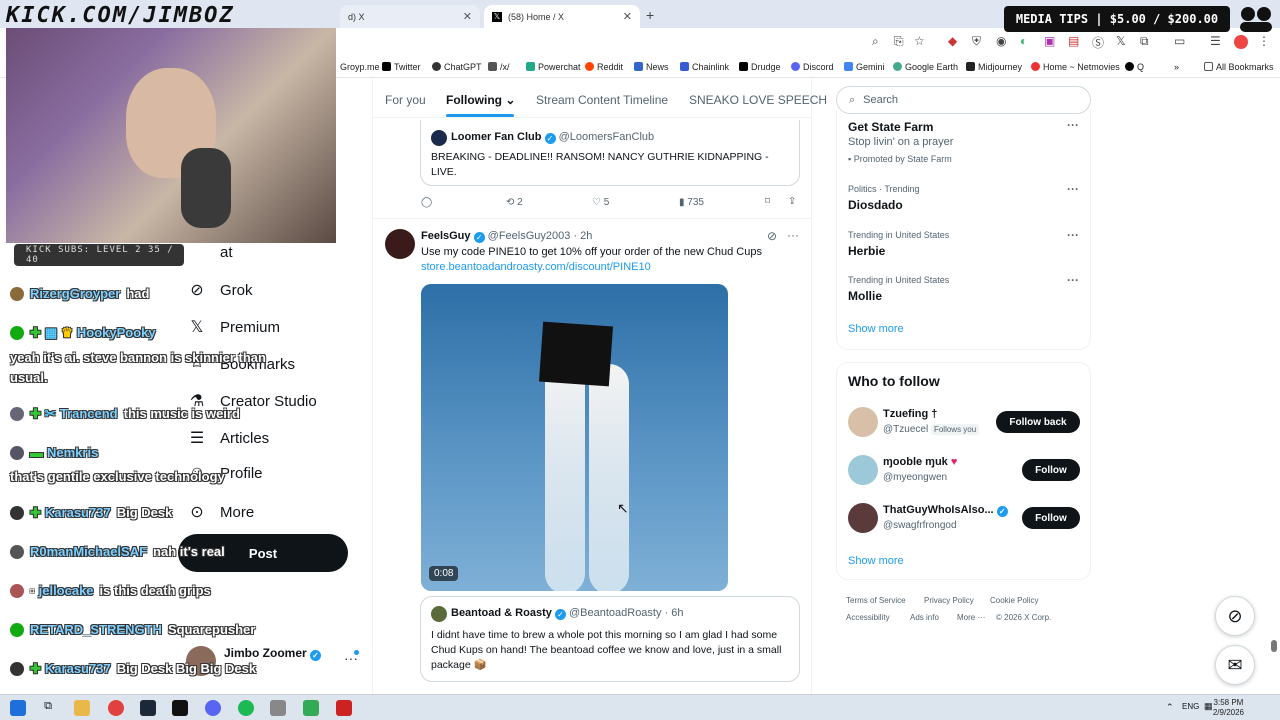 Image resolution: width=1280 pixels, height=720 pixels. What do you see at coordinates (1014, 600) in the screenshot?
I see `footer-link: Cookie Policy` at bounding box center [1014, 600].